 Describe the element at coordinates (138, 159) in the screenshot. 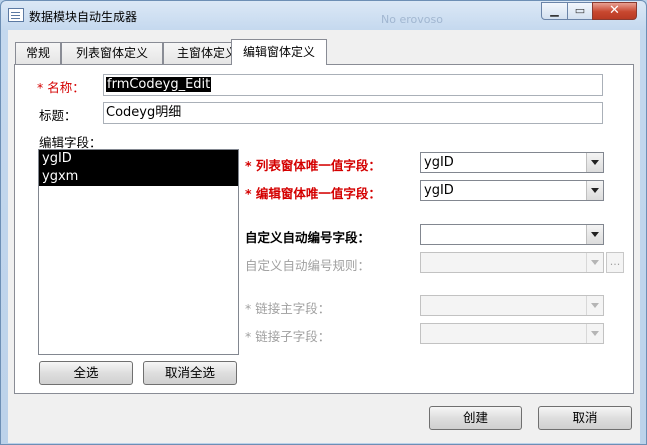

I see `list-item: ygID` at that location.